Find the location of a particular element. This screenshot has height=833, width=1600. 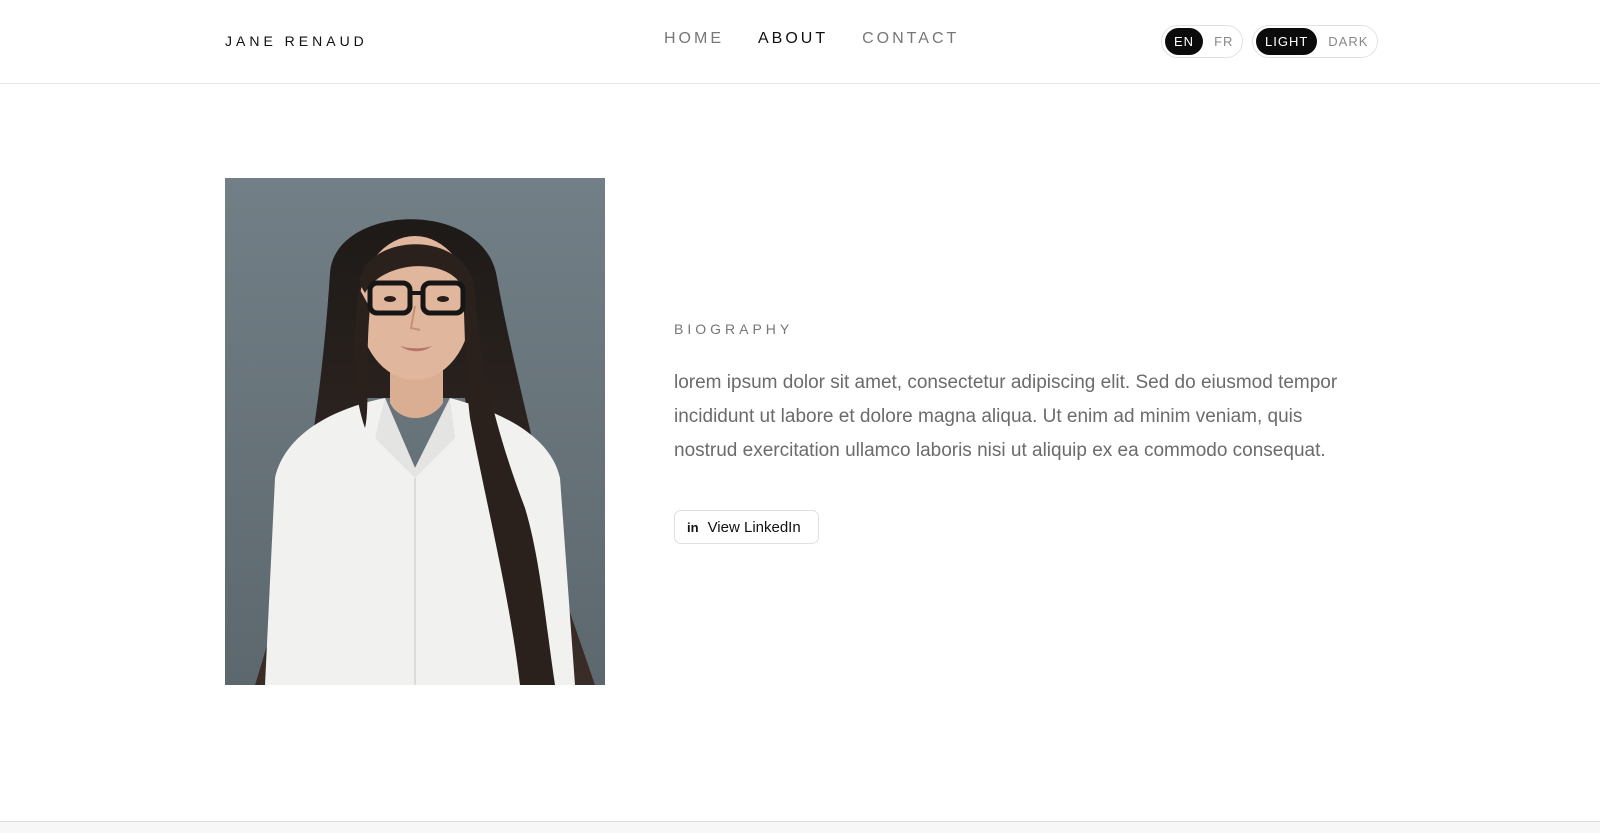

nav-contact: CONTACT is located at coordinates (910, 39).